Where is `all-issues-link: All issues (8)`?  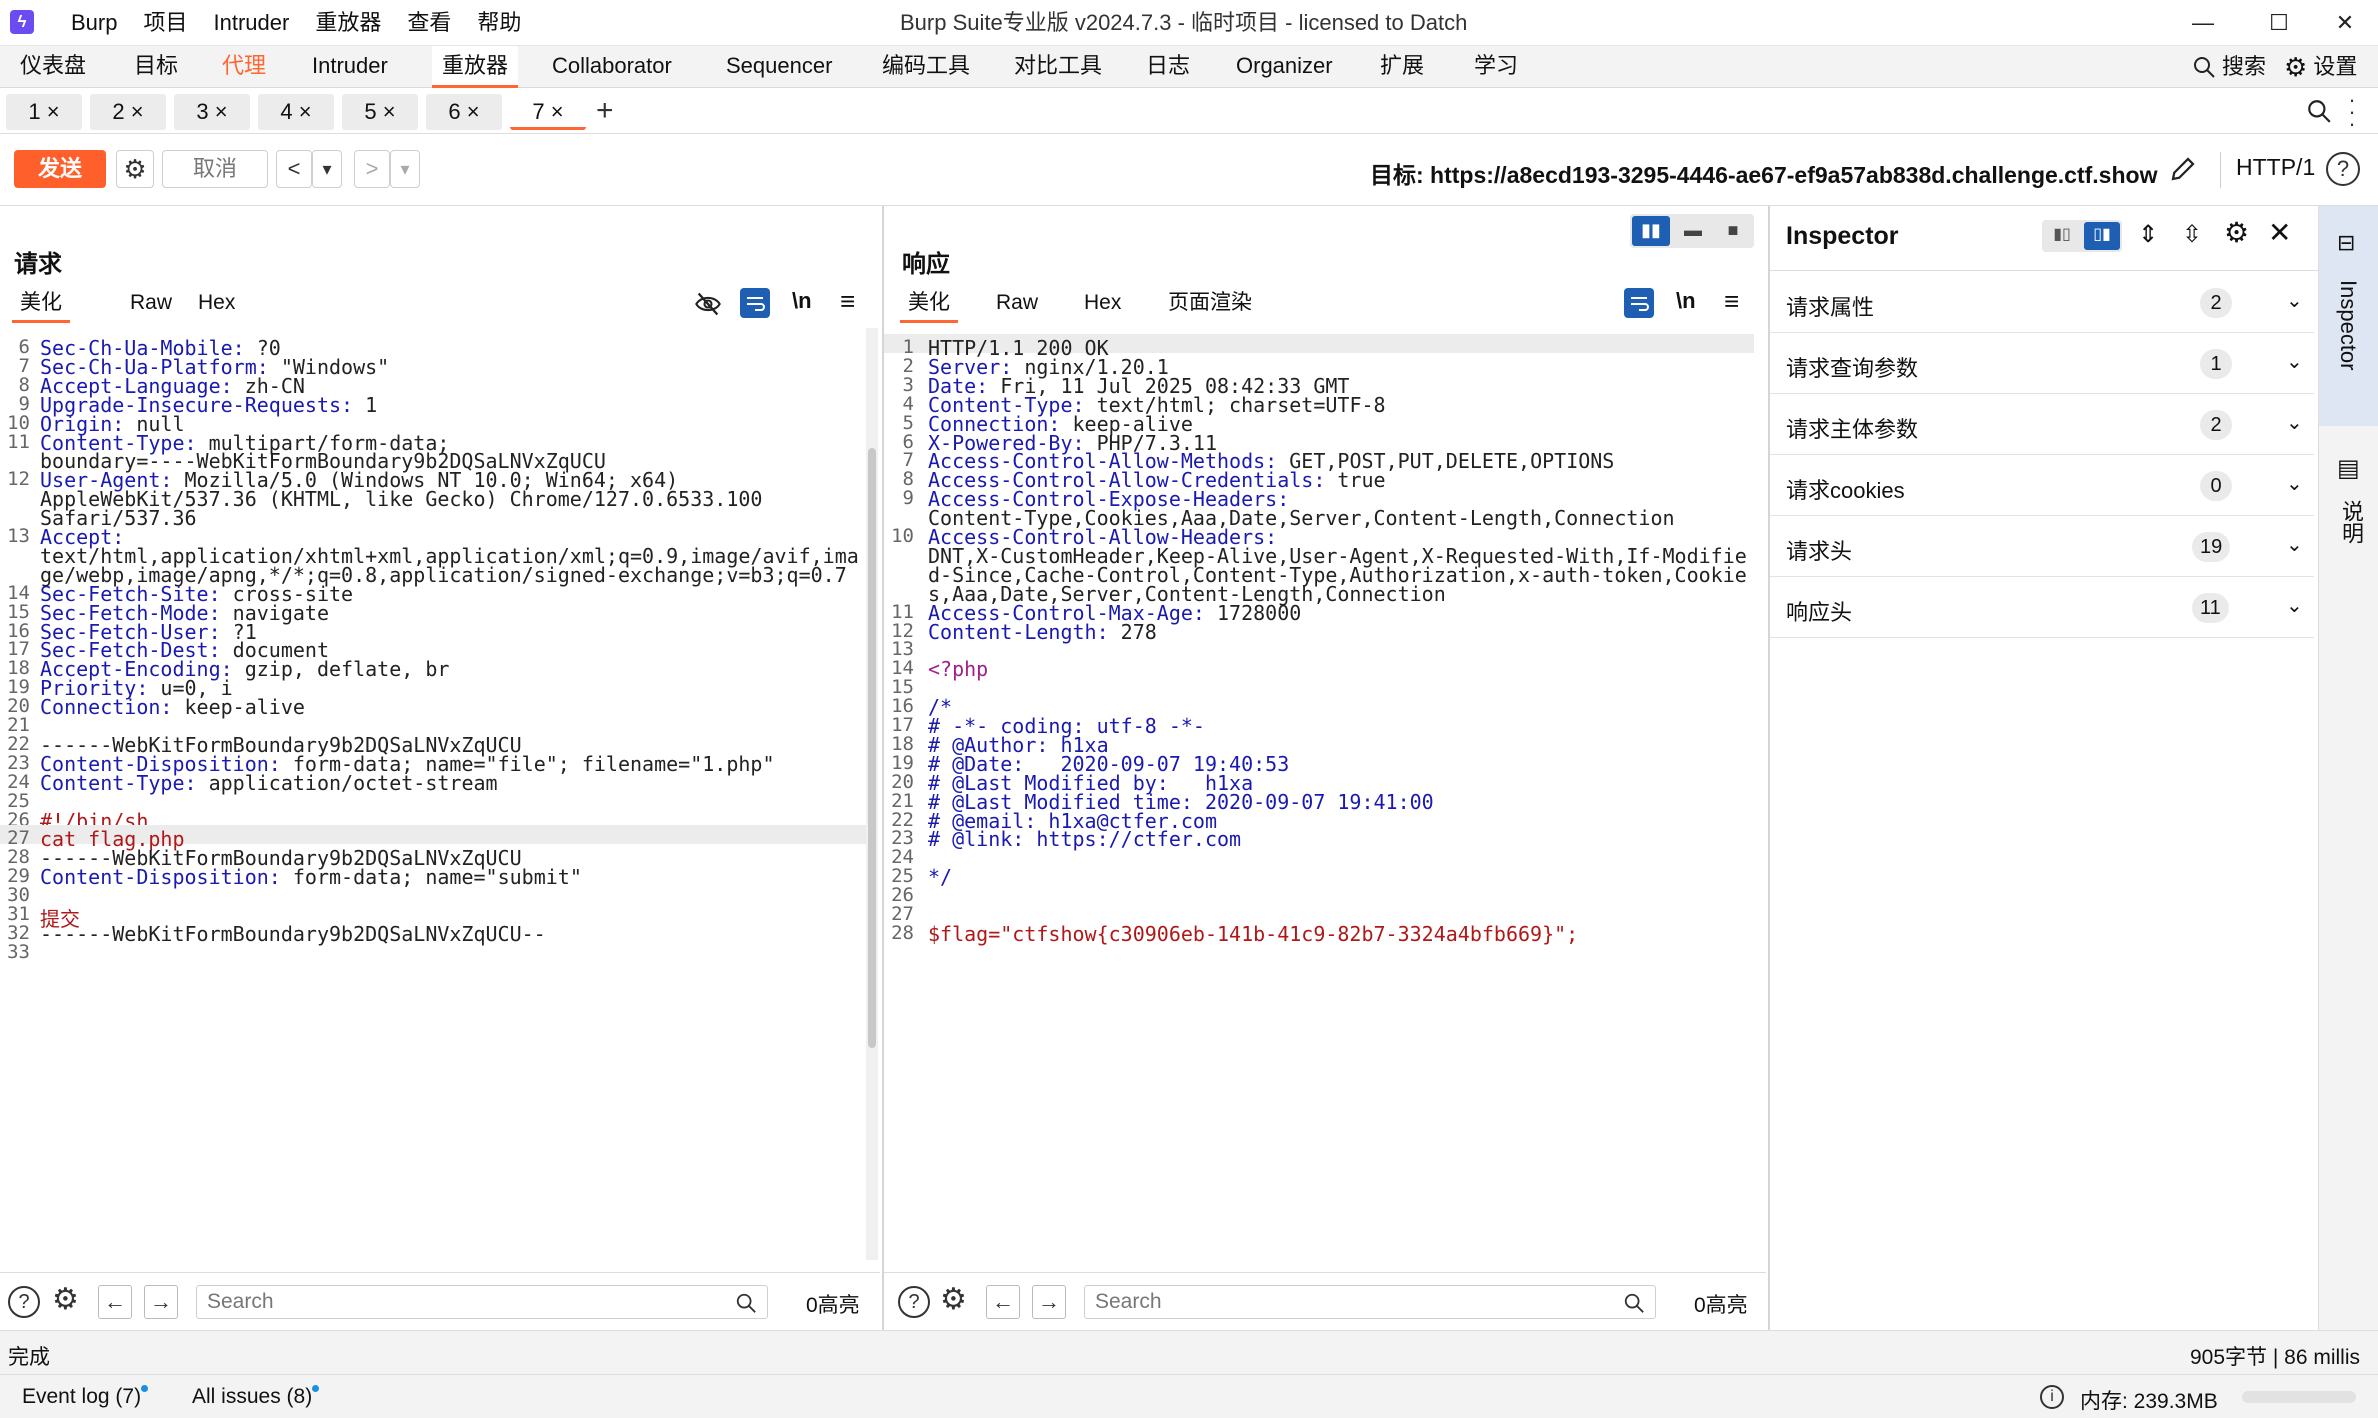 all-issues-link: All issues (8) is located at coordinates (256, 1397).